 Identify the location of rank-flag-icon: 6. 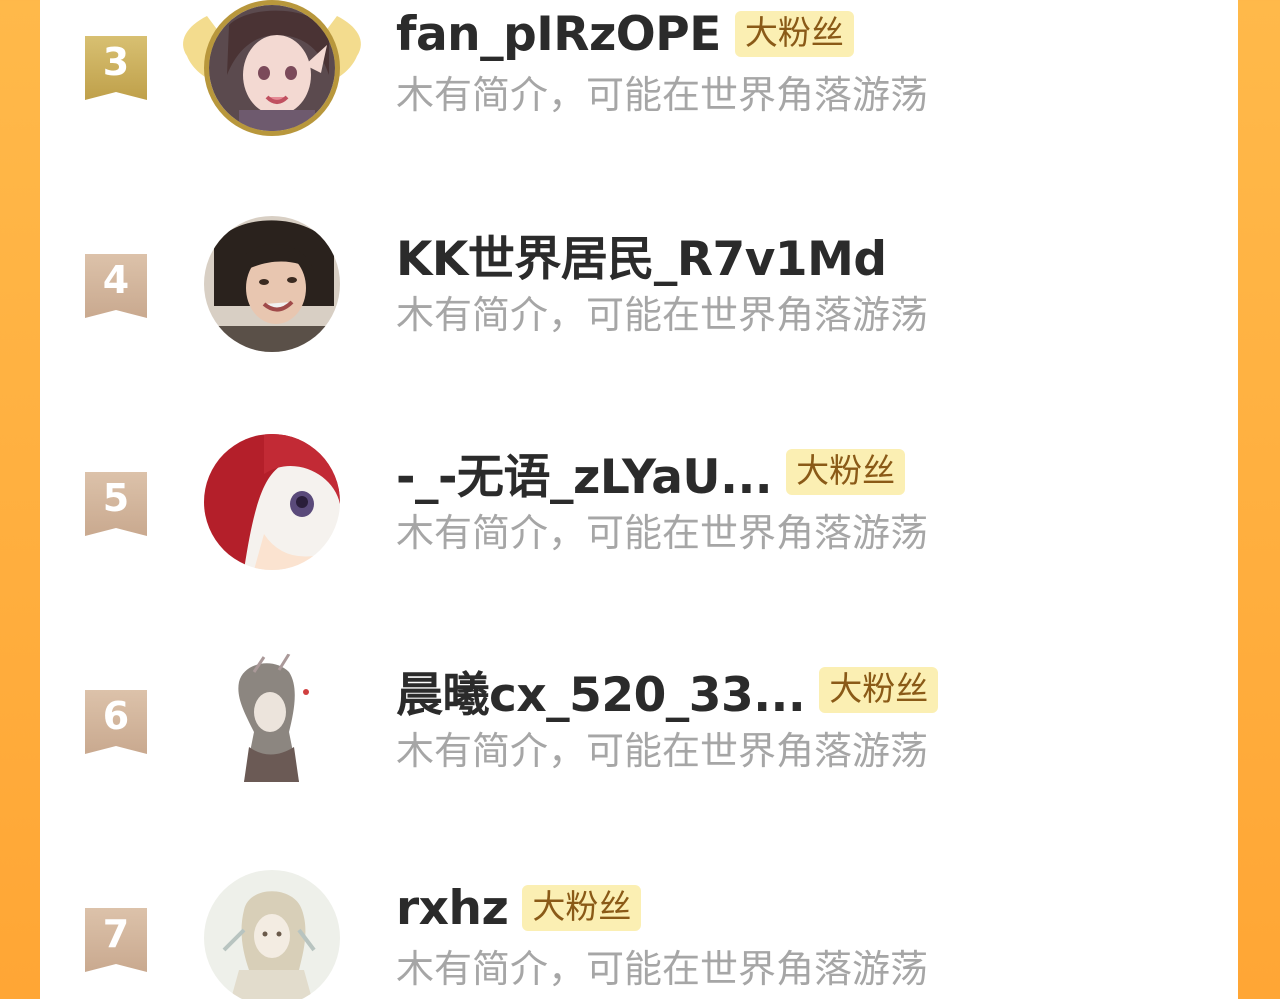
(116, 722).